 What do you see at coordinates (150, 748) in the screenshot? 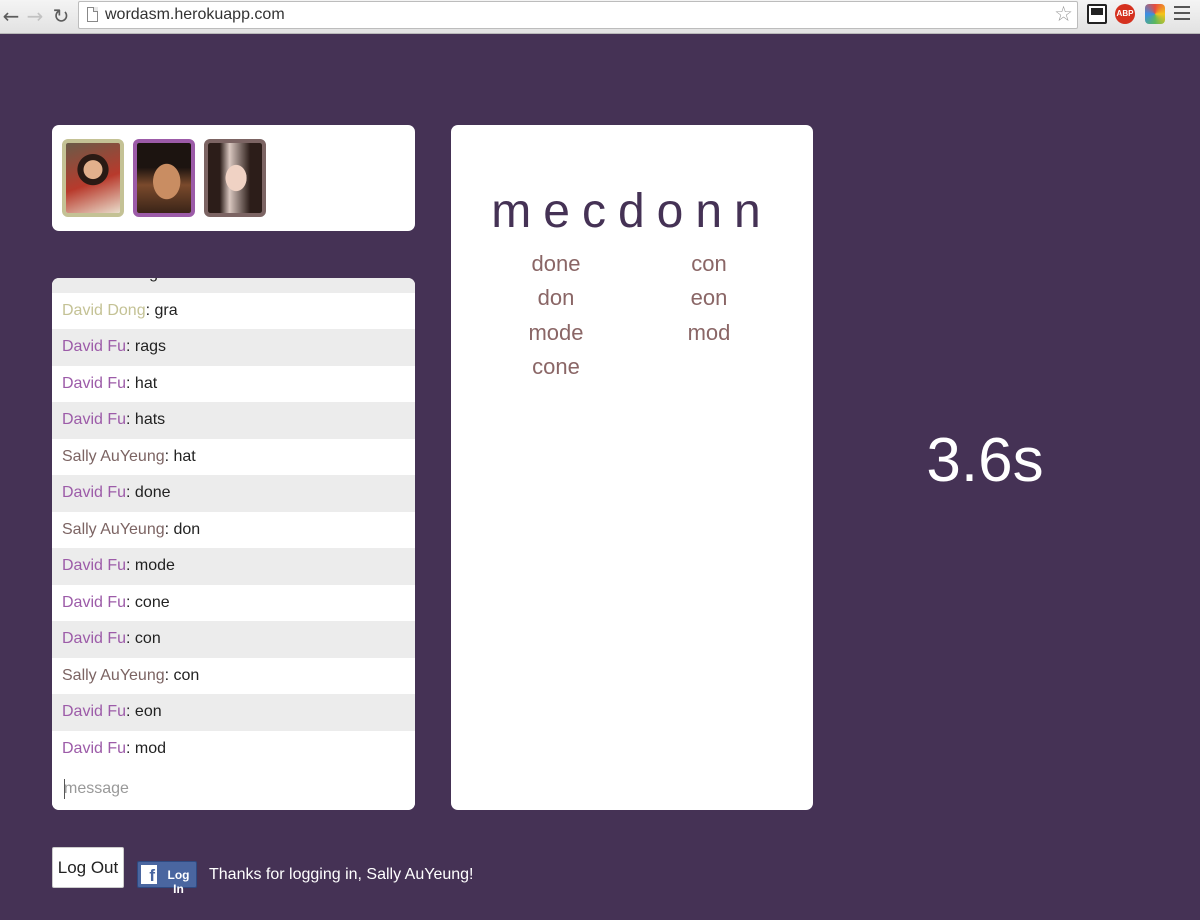
I see `chat-message-text: mod` at bounding box center [150, 748].